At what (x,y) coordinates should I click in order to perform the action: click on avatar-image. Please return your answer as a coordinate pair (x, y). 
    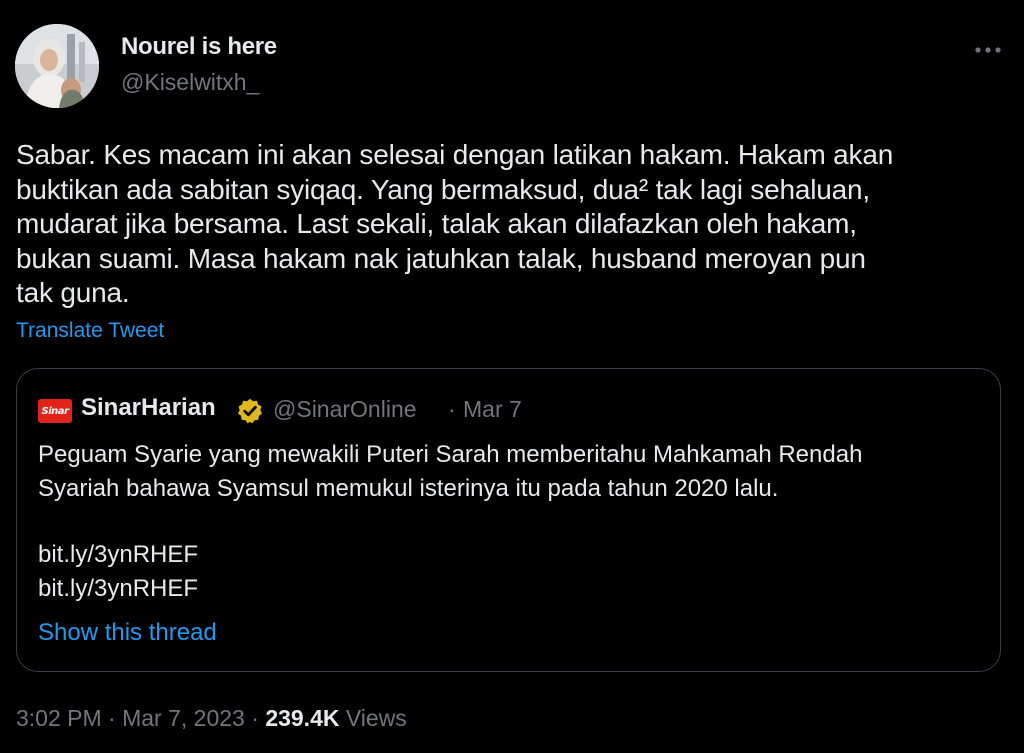
    Looking at the image, I should click on (57, 66).